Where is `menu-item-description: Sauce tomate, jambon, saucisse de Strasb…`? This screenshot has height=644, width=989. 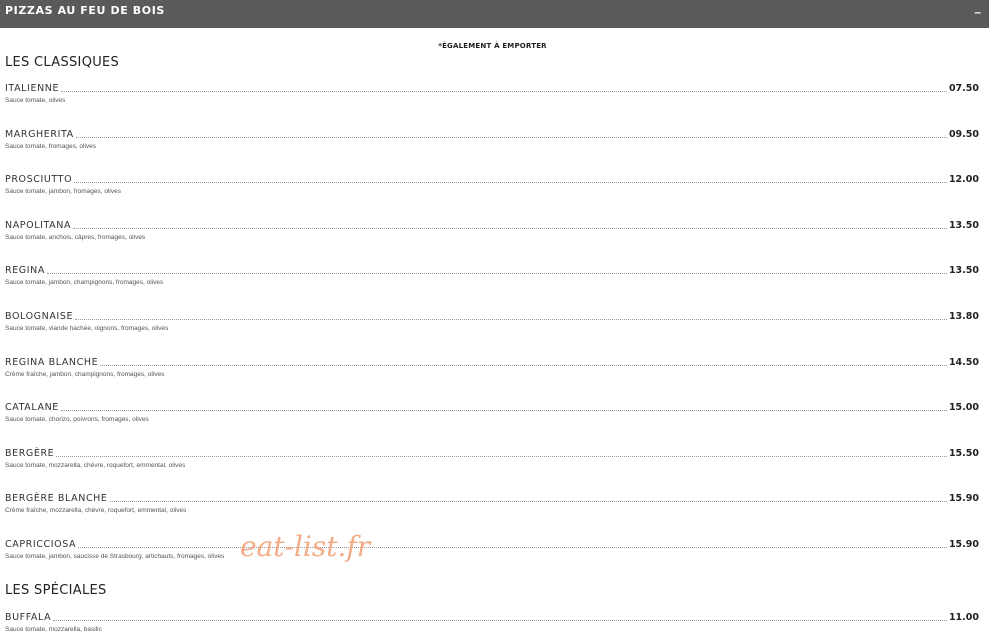 menu-item-description: Sauce tomate, jambon, saucisse de Strasb… is located at coordinates (115, 556).